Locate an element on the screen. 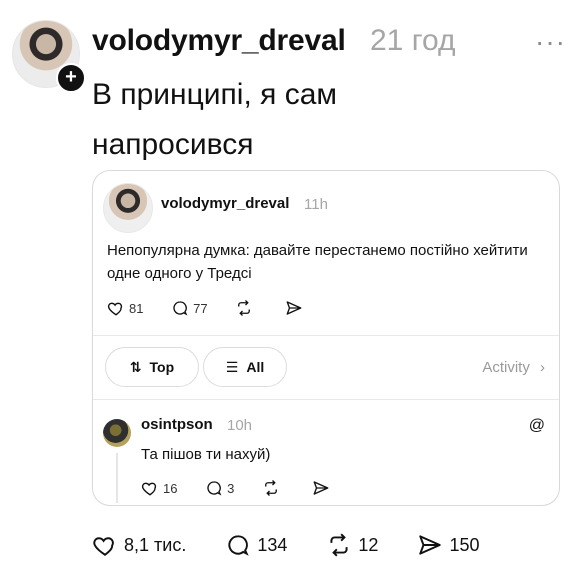 The image size is (584, 583). embedded-share-button is located at coordinates (296, 308).